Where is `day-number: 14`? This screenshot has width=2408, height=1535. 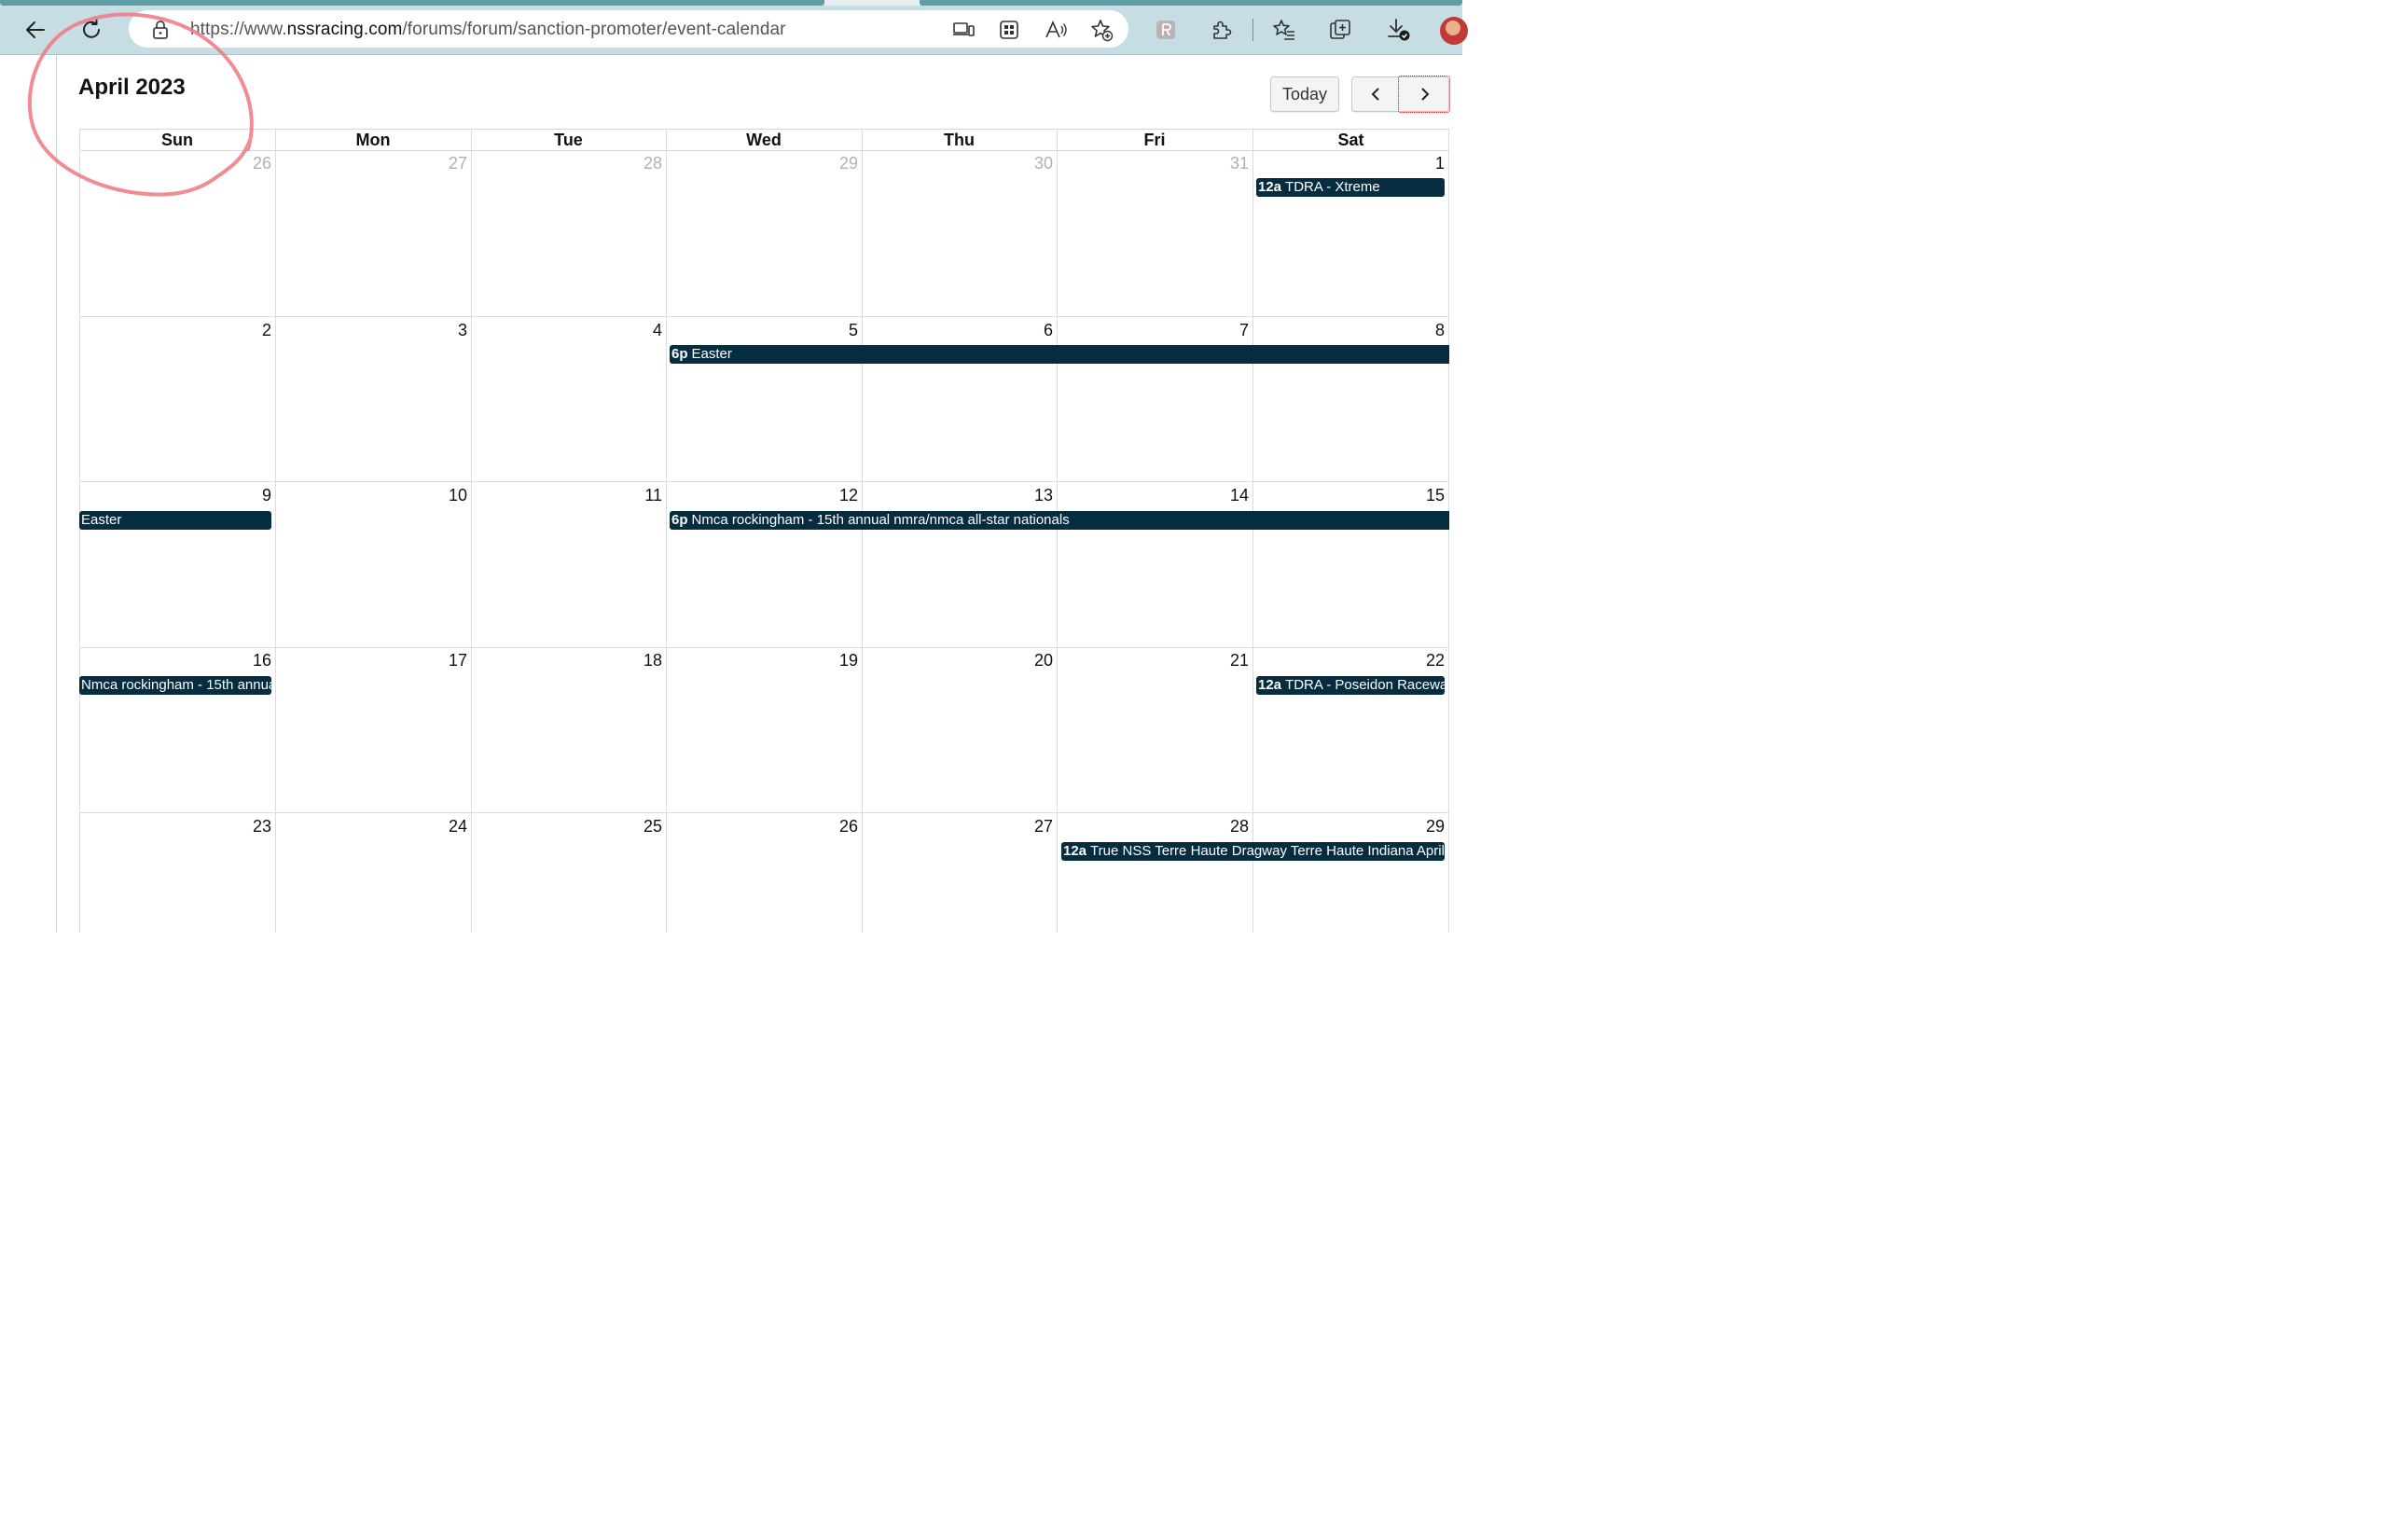 day-number: 14 is located at coordinates (1221, 496).